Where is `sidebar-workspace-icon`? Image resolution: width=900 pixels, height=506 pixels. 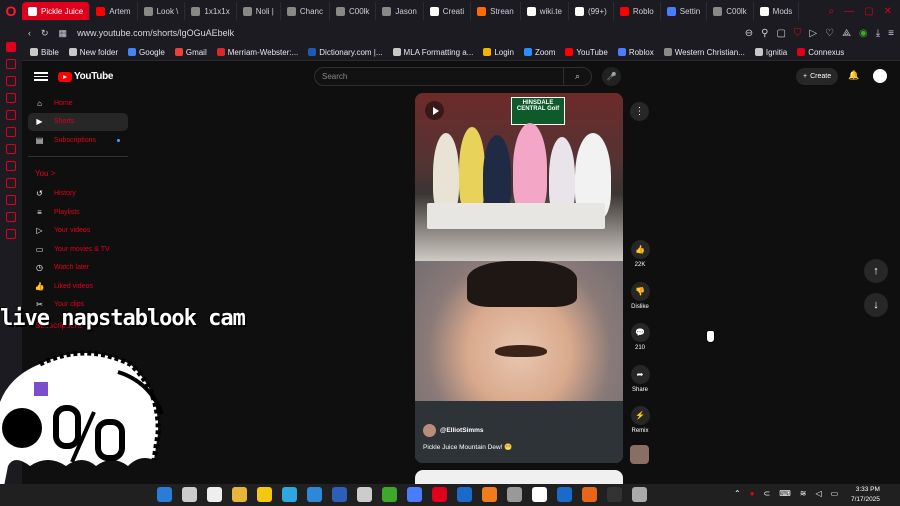 sidebar-workspace-icon is located at coordinates (11, 47).